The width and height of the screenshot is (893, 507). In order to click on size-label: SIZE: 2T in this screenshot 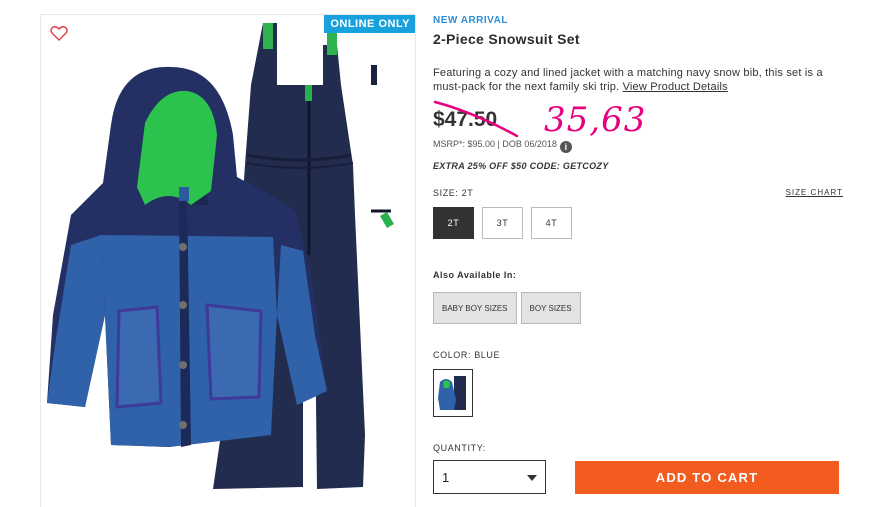, I will do `click(453, 193)`.